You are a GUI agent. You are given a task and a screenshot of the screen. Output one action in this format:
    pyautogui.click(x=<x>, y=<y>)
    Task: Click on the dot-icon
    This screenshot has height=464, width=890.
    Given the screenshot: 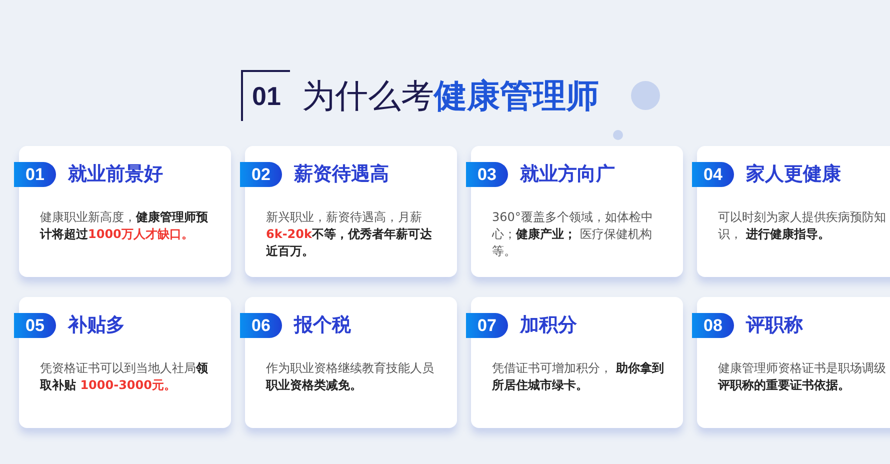 What is the action you would take?
    pyautogui.click(x=618, y=135)
    